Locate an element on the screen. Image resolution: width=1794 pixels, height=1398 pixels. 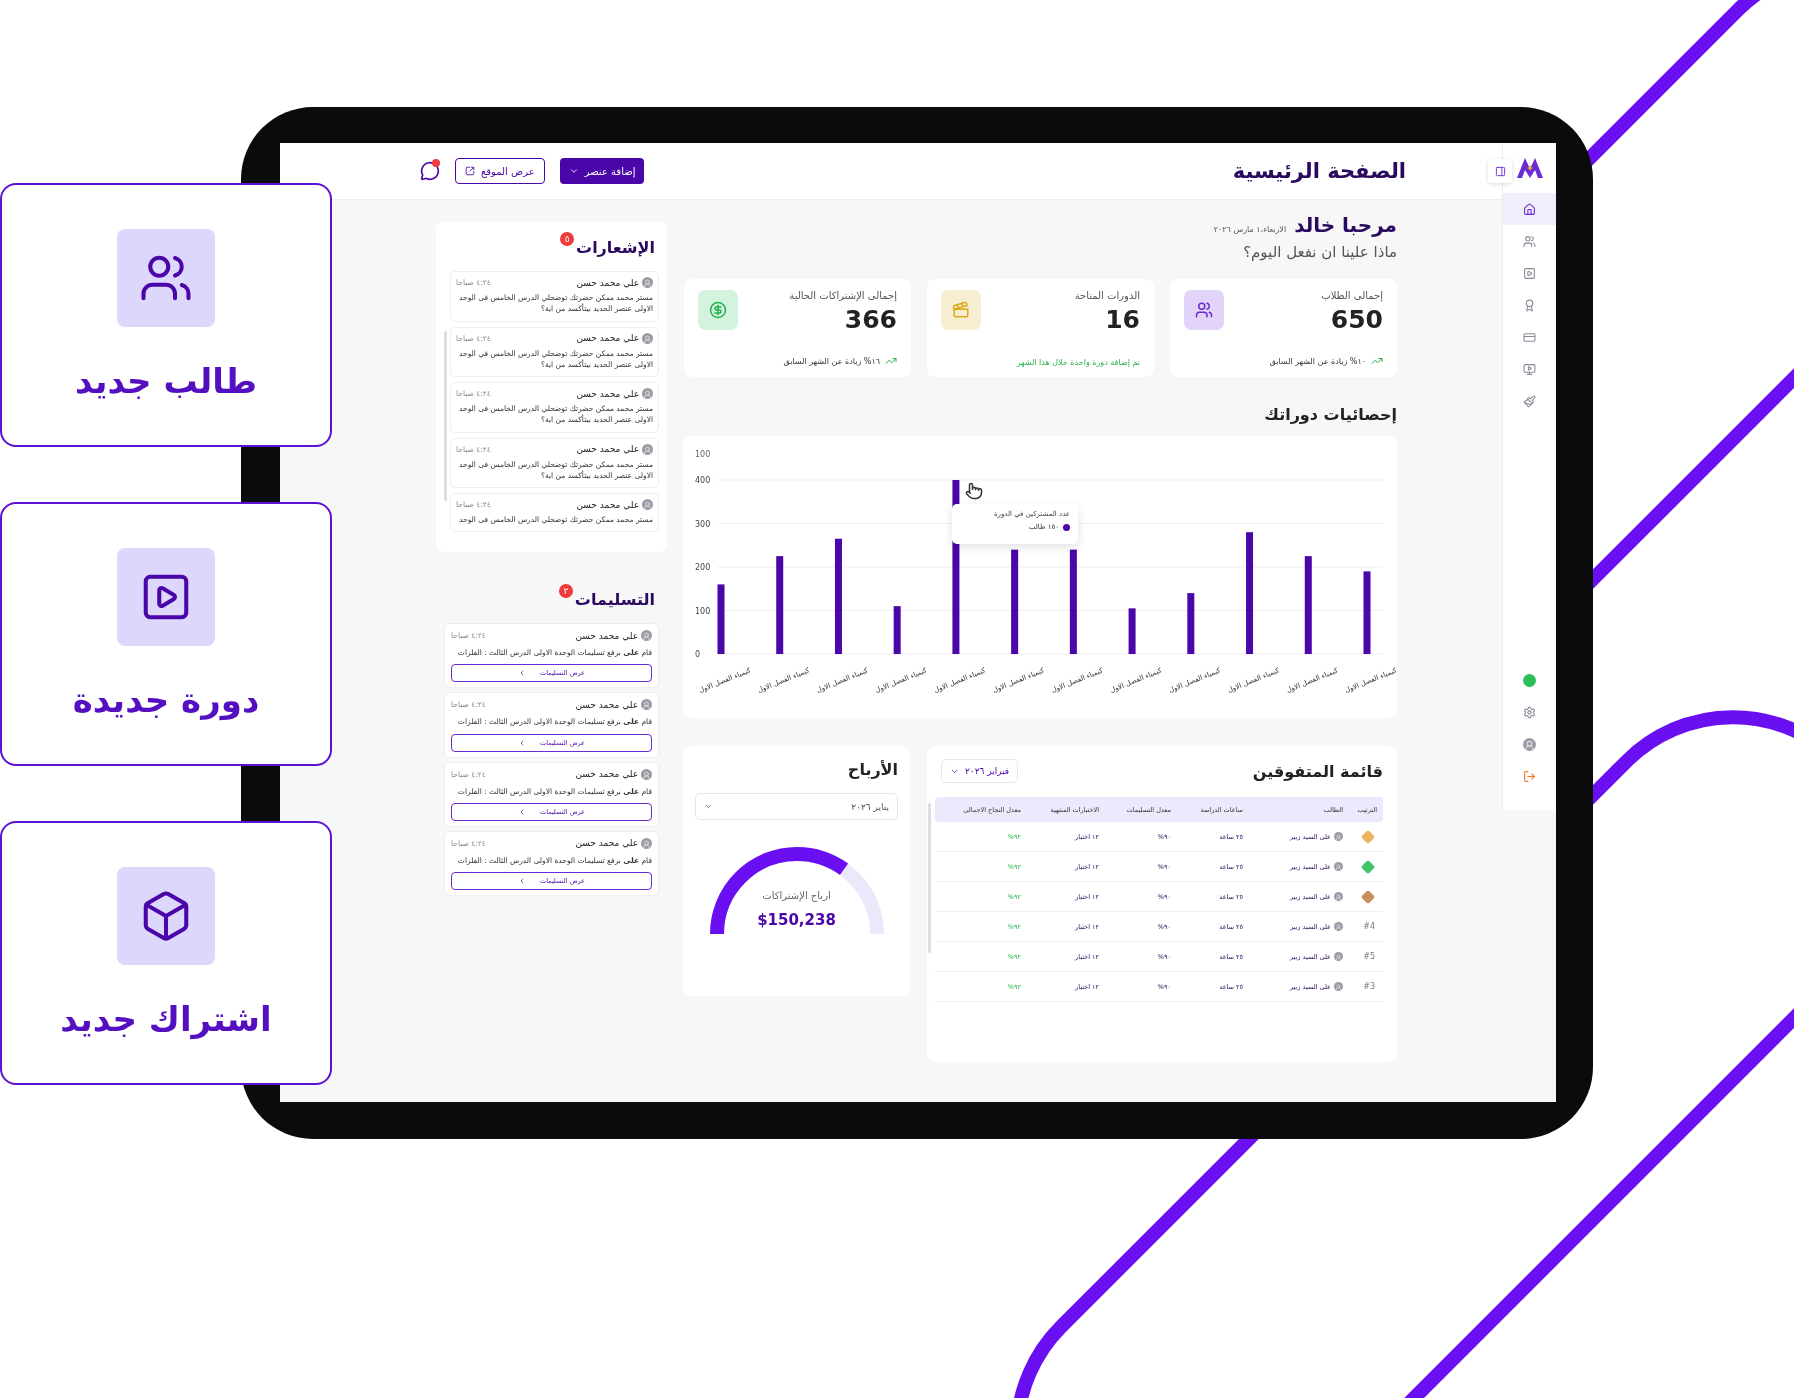
sidebar-item is located at coordinates (1529, 209).